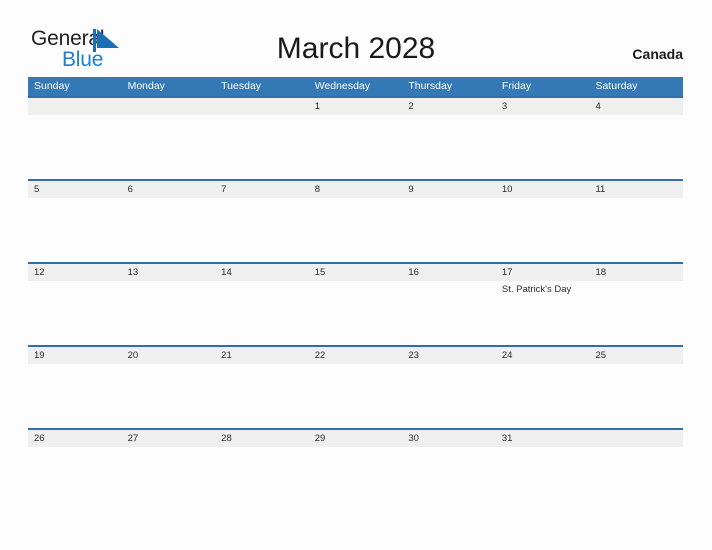 This screenshot has width=712, height=550. I want to click on day-number: 24, so click(543, 355).